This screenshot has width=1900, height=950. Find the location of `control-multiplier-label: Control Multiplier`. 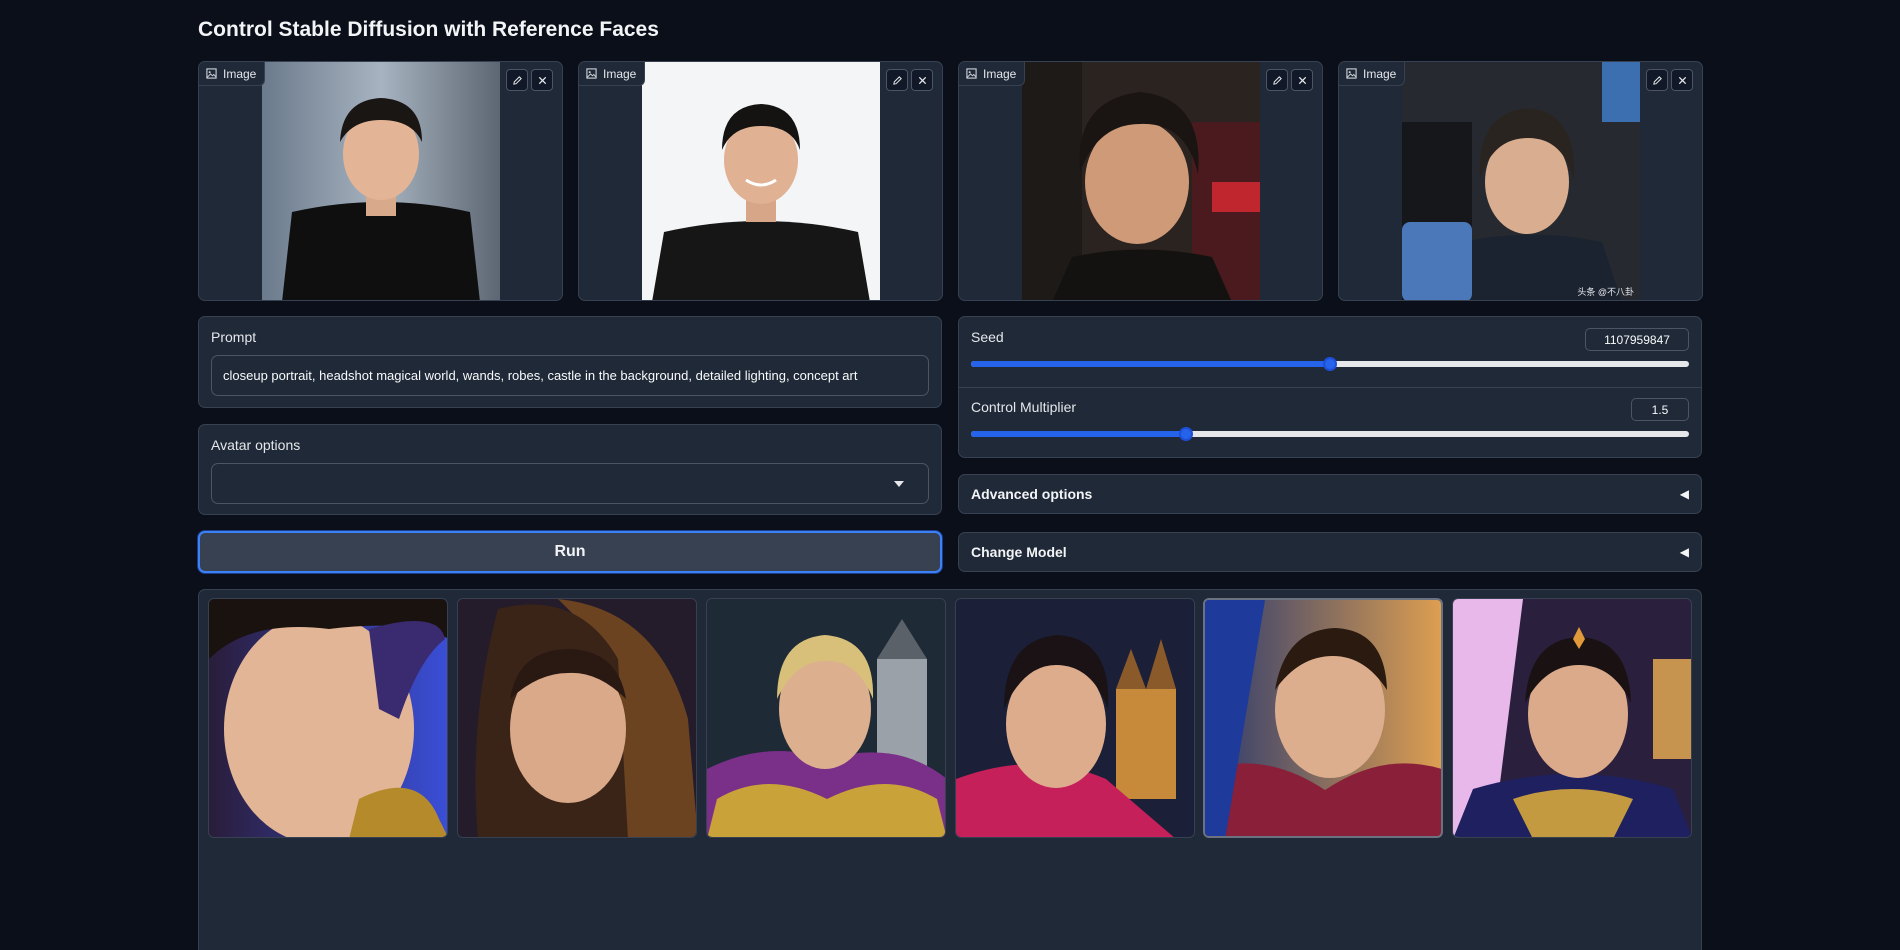

control-multiplier-label: Control Multiplier is located at coordinates (1024, 407).